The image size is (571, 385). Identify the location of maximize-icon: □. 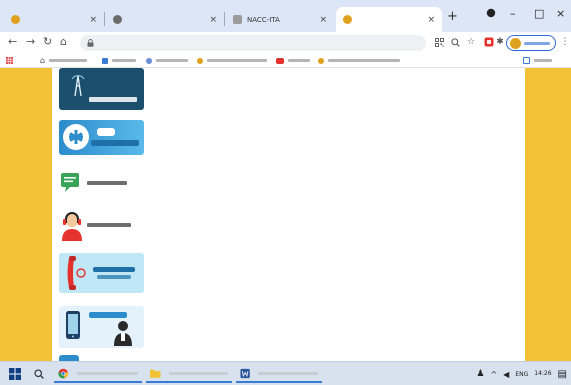
(539, 13).